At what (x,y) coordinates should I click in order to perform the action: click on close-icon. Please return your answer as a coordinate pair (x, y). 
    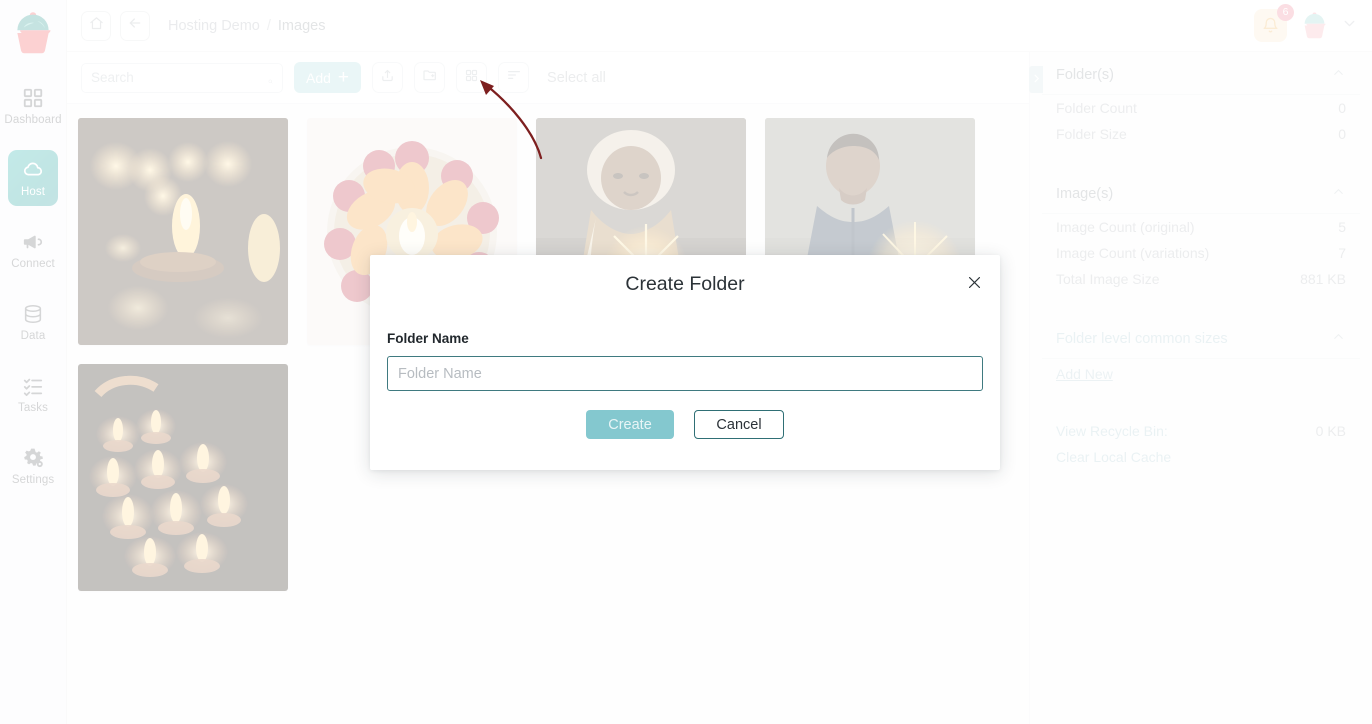
    Looking at the image, I should click on (974, 285).